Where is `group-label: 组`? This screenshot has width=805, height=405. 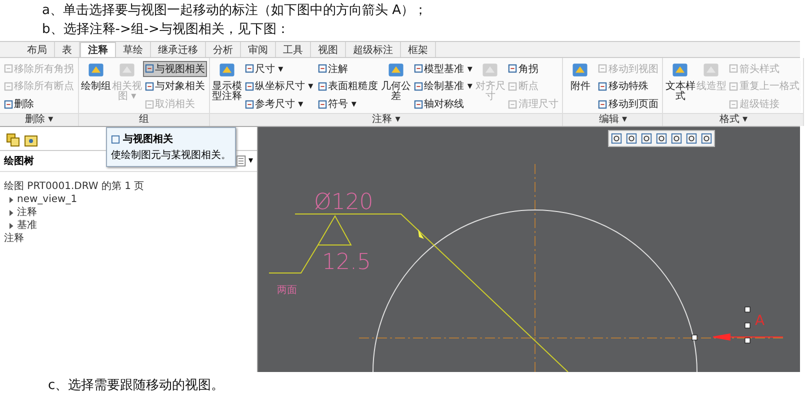 group-label: 组 is located at coordinates (144, 119).